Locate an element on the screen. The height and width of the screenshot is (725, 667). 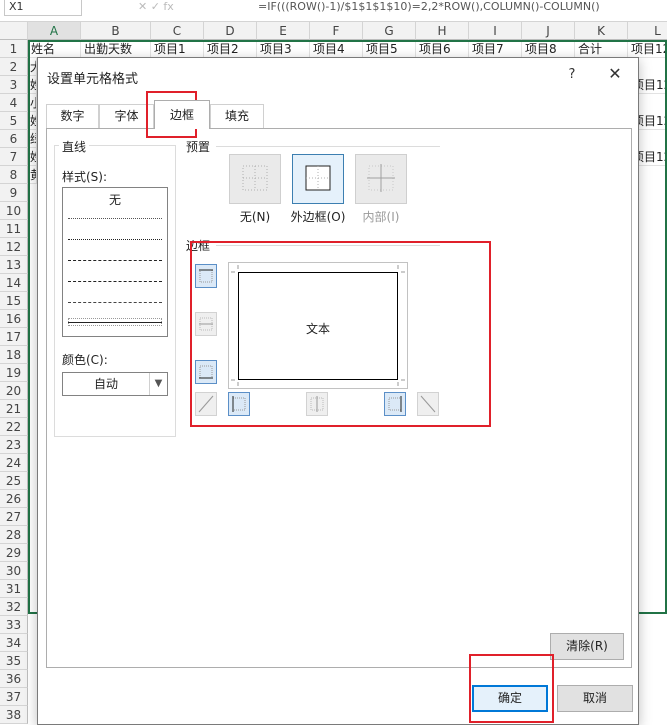
column-header-l: L is located at coordinates (647, 31).